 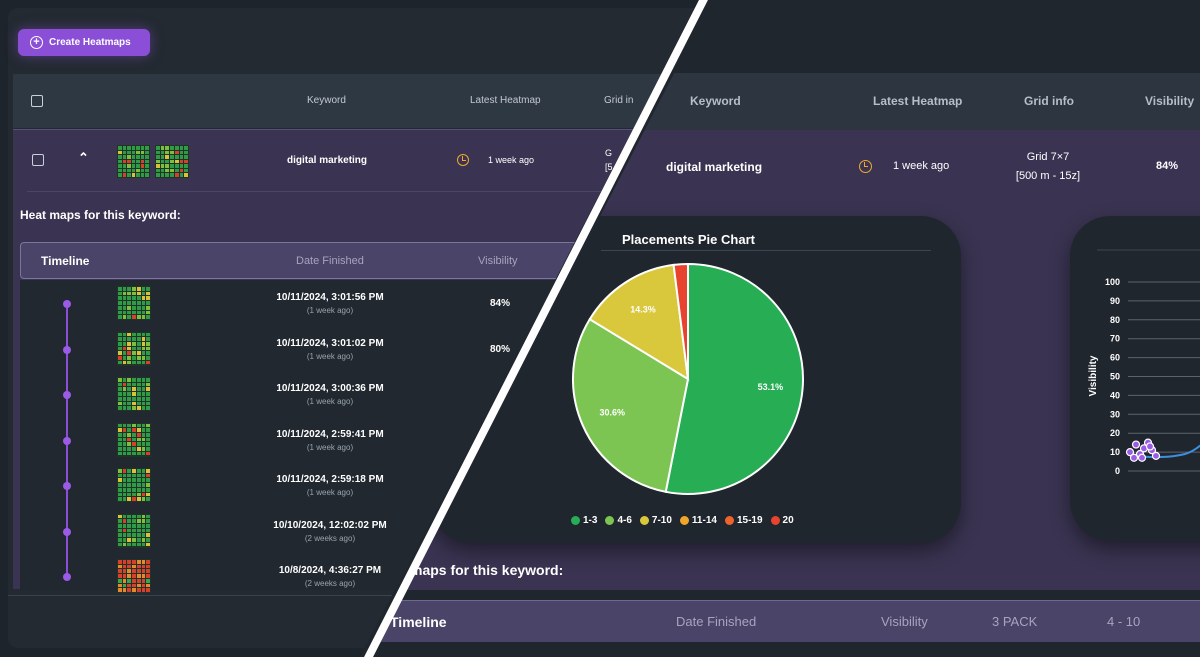 I want to click on plus-circle-icon: +, so click(x=36, y=42).